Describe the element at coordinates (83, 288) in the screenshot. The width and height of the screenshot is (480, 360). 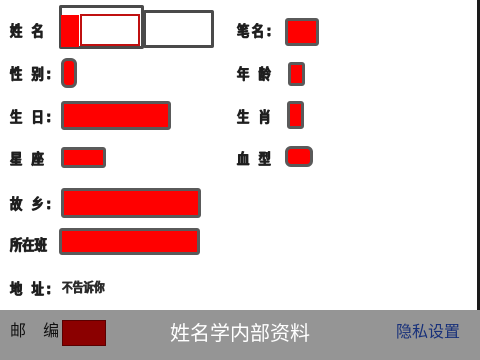
I see `address-value: 不告诉你` at that location.